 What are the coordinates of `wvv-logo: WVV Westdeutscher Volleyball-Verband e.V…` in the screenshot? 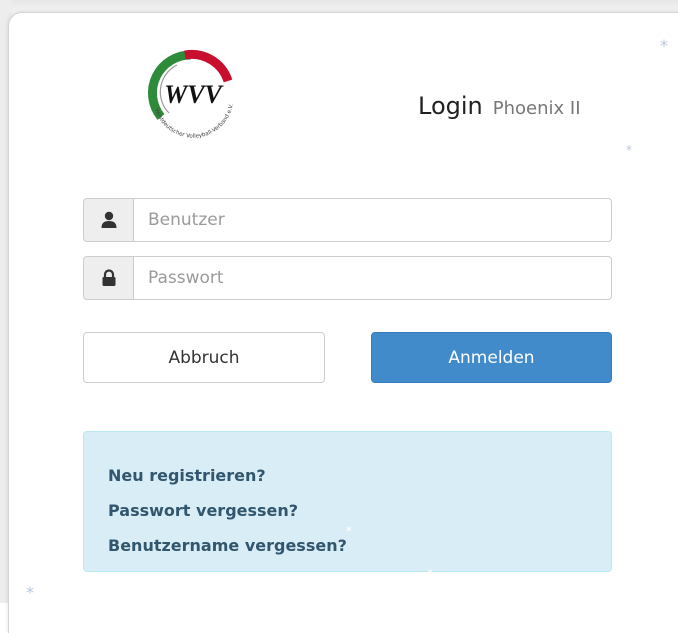 It's located at (191, 94).